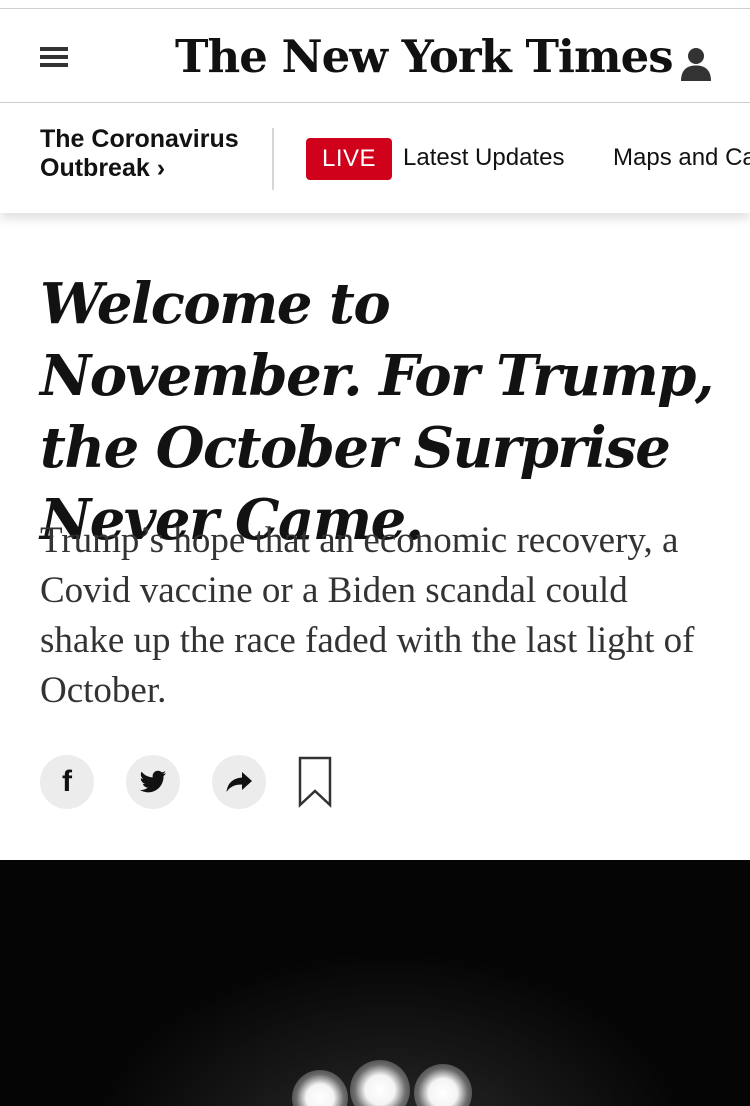  Describe the element at coordinates (696, 64) in the screenshot. I see `user-account-icon` at that location.